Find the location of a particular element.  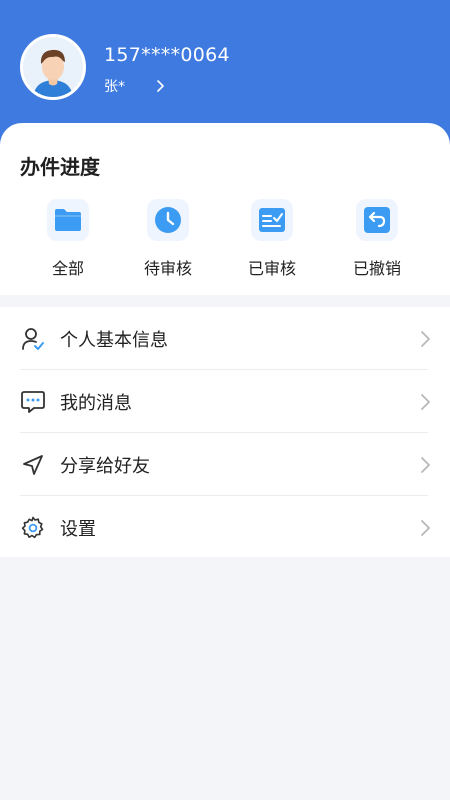

progress-title: 办件进度 is located at coordinates (60, 167).